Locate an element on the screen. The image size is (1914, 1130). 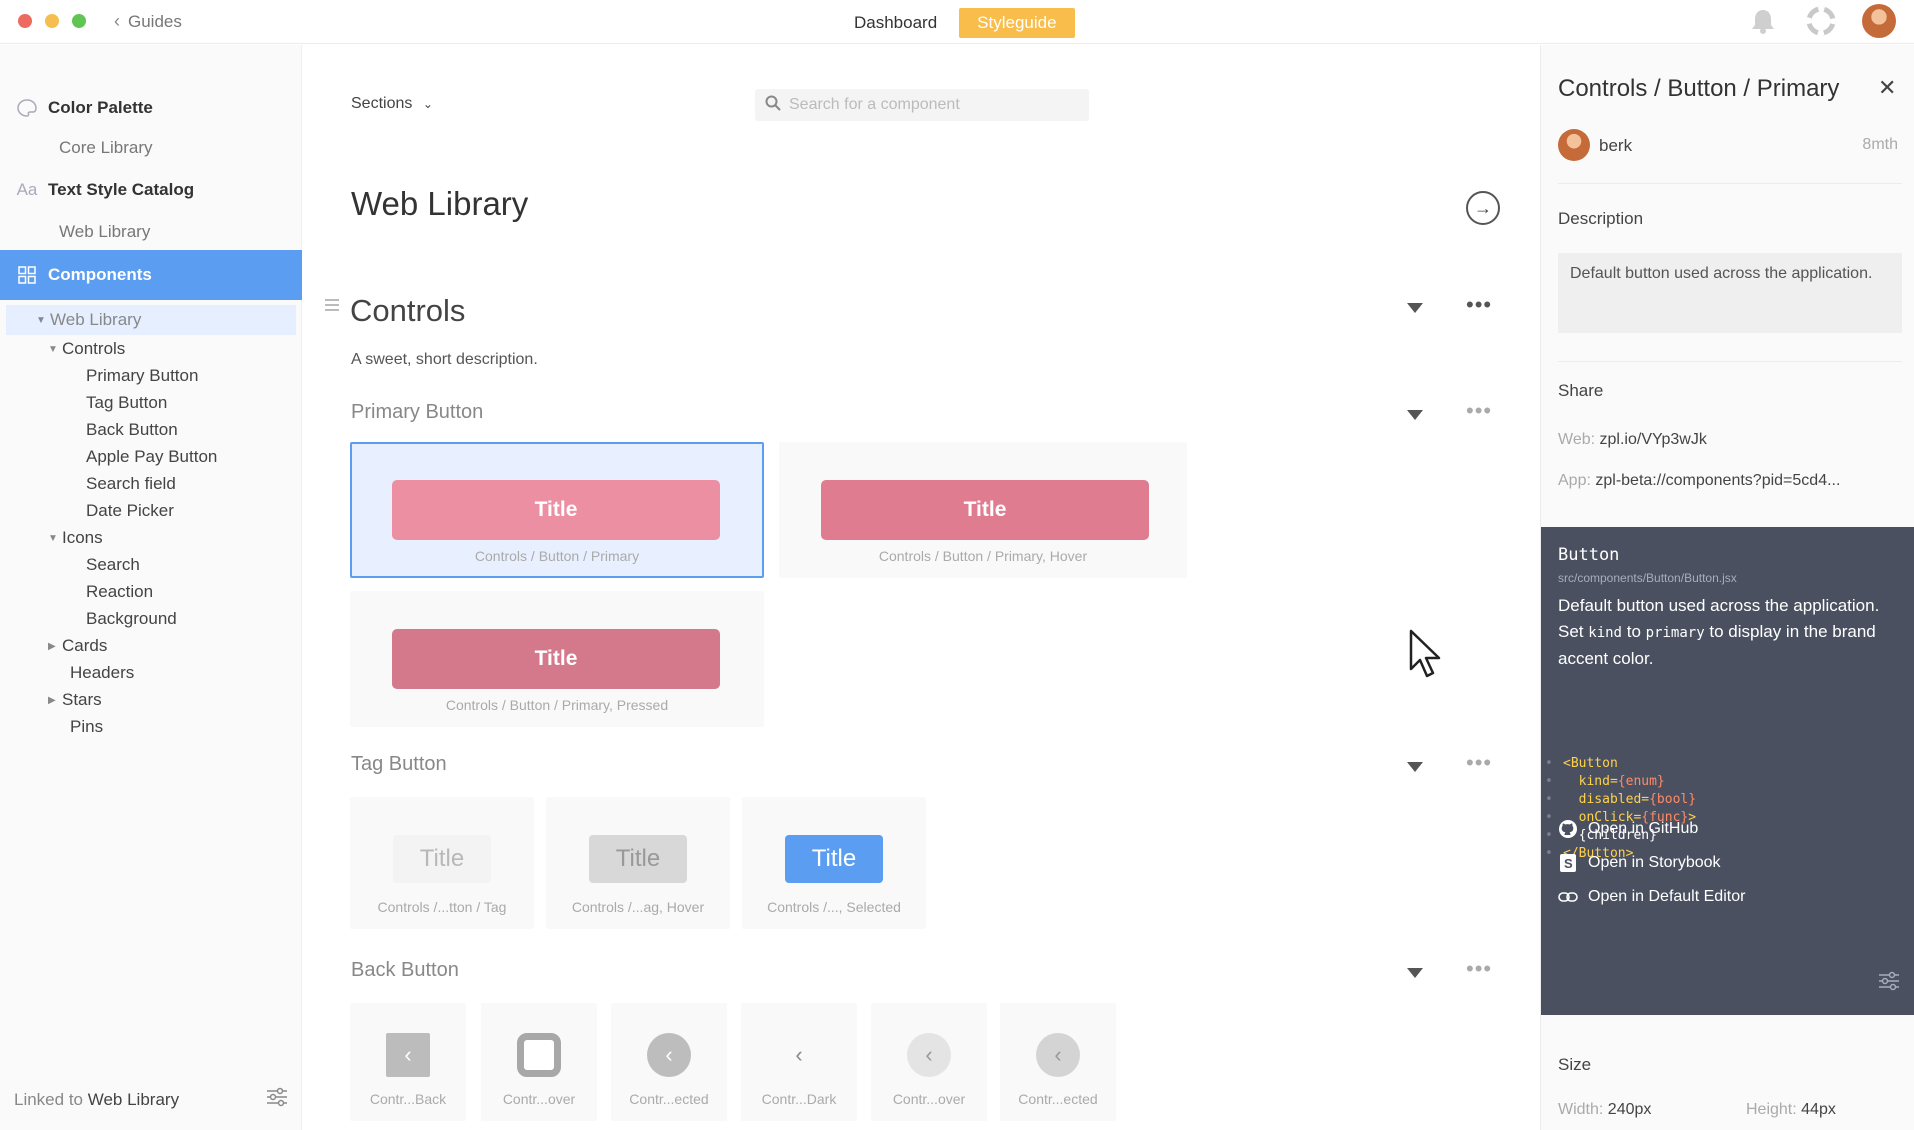
component-card-back-dark: ‹ Contr...Dark is located at coordinates (799, 1062).